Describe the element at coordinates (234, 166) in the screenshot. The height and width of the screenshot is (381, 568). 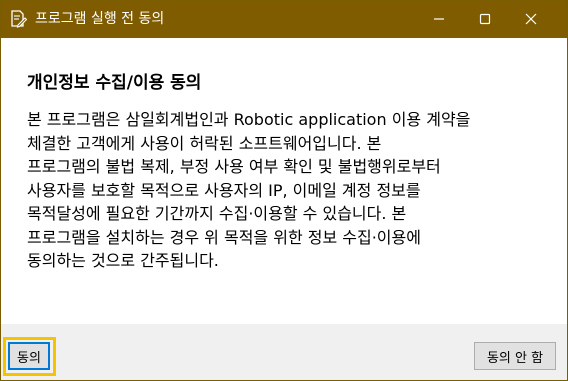
I see `consent-line: 프로그램의 불법 복제, 부정 사용 여부 확인 및 불법행위로부터` at that location.